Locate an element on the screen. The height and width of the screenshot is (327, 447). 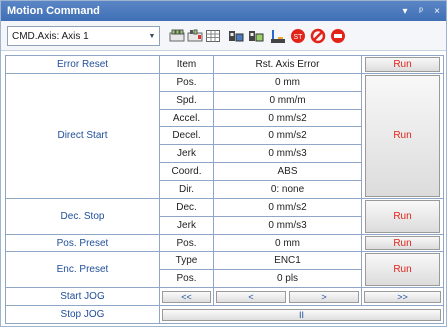
command-error-reset: Error Reset is located at coordinates (82, 64).